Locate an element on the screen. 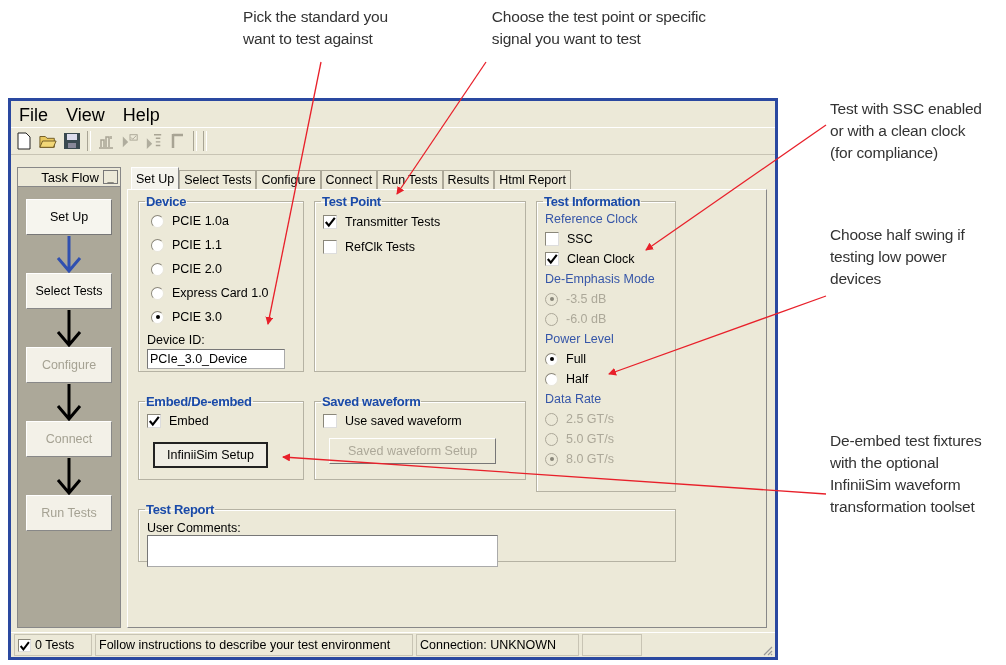 This screenshot has width=1006, height=665. menu-item: View is located at coordinates (85, 116).